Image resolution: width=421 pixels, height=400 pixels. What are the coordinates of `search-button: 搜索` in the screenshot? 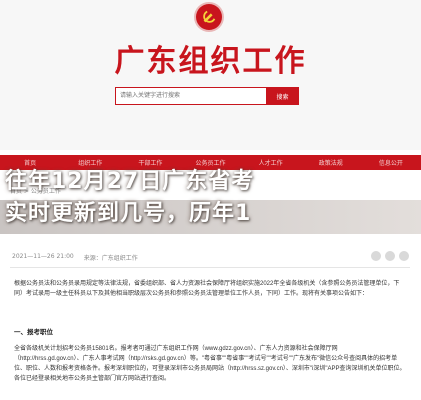 It's located at (282, 96).